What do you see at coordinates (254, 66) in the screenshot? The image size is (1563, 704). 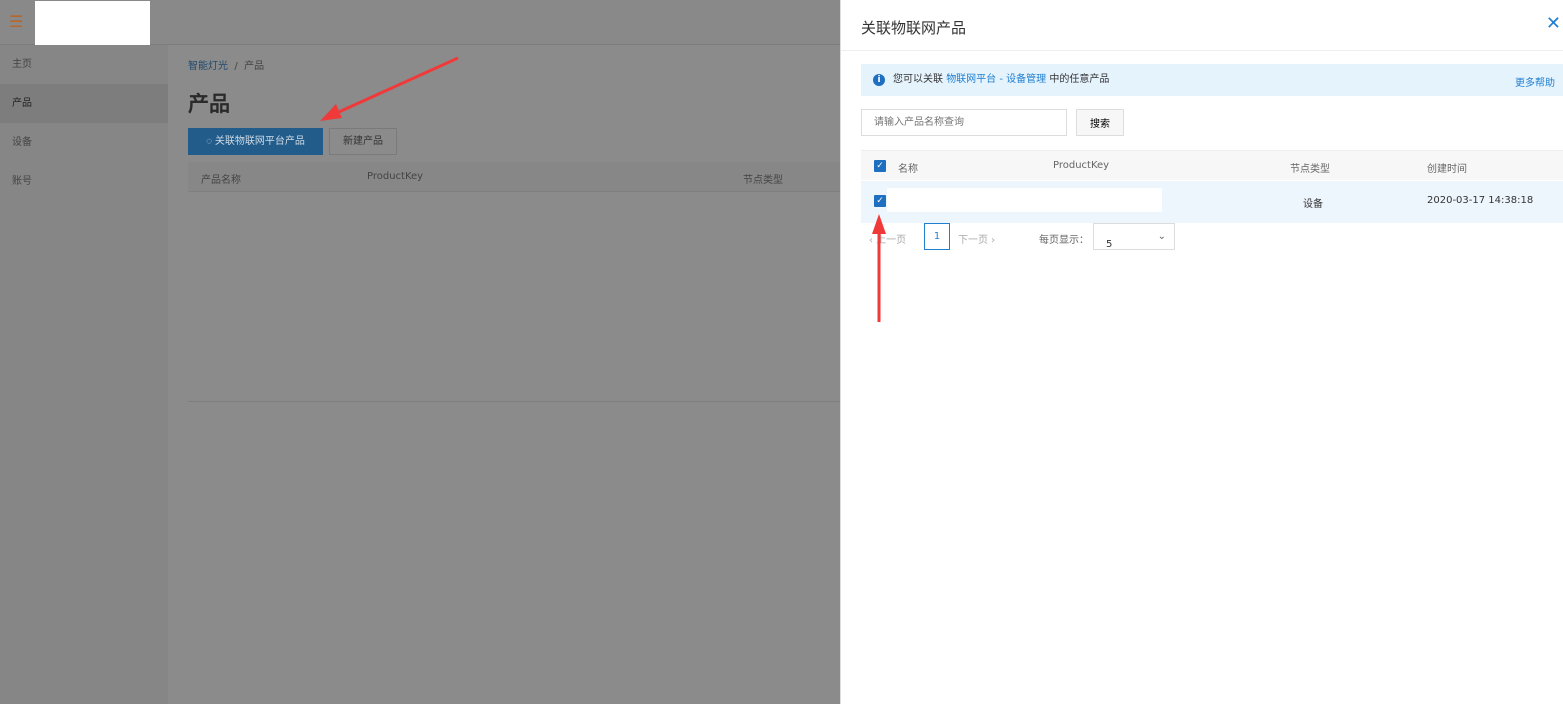 I see `breadcrumb-current: 产品` at bounding box center [254, 66].